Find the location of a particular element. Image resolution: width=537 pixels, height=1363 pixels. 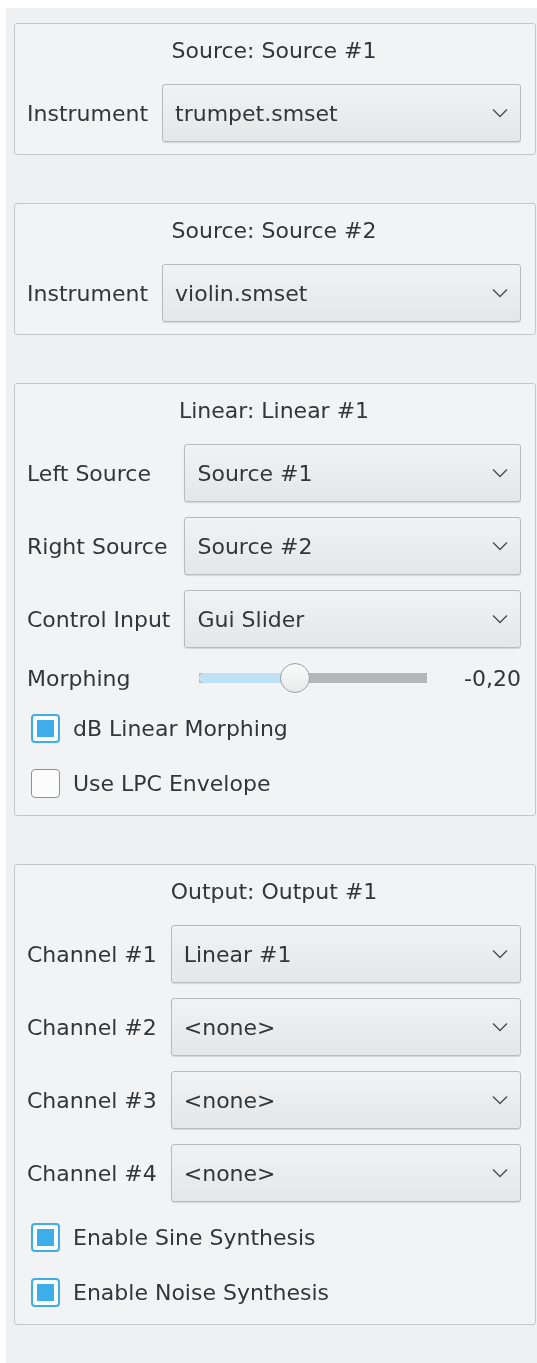

field-label: Control Input is located at coordinates (99, 619).